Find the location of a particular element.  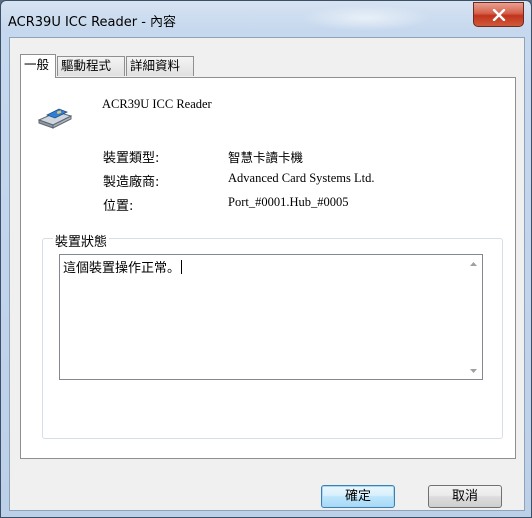

arrow-up-icon is located at coordinates (473, 263).